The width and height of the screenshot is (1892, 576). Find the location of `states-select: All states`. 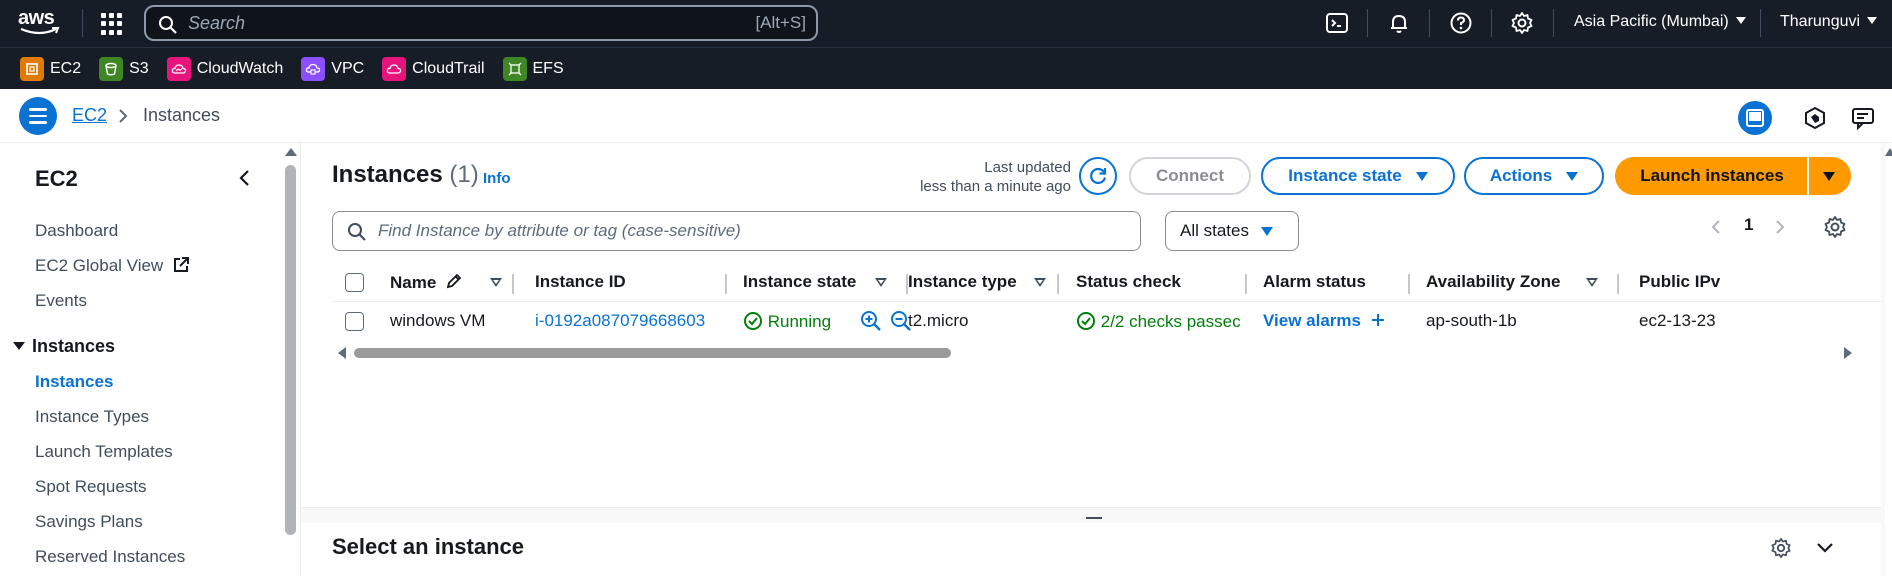

states-select: All states is located at coordinates (1232, 231).